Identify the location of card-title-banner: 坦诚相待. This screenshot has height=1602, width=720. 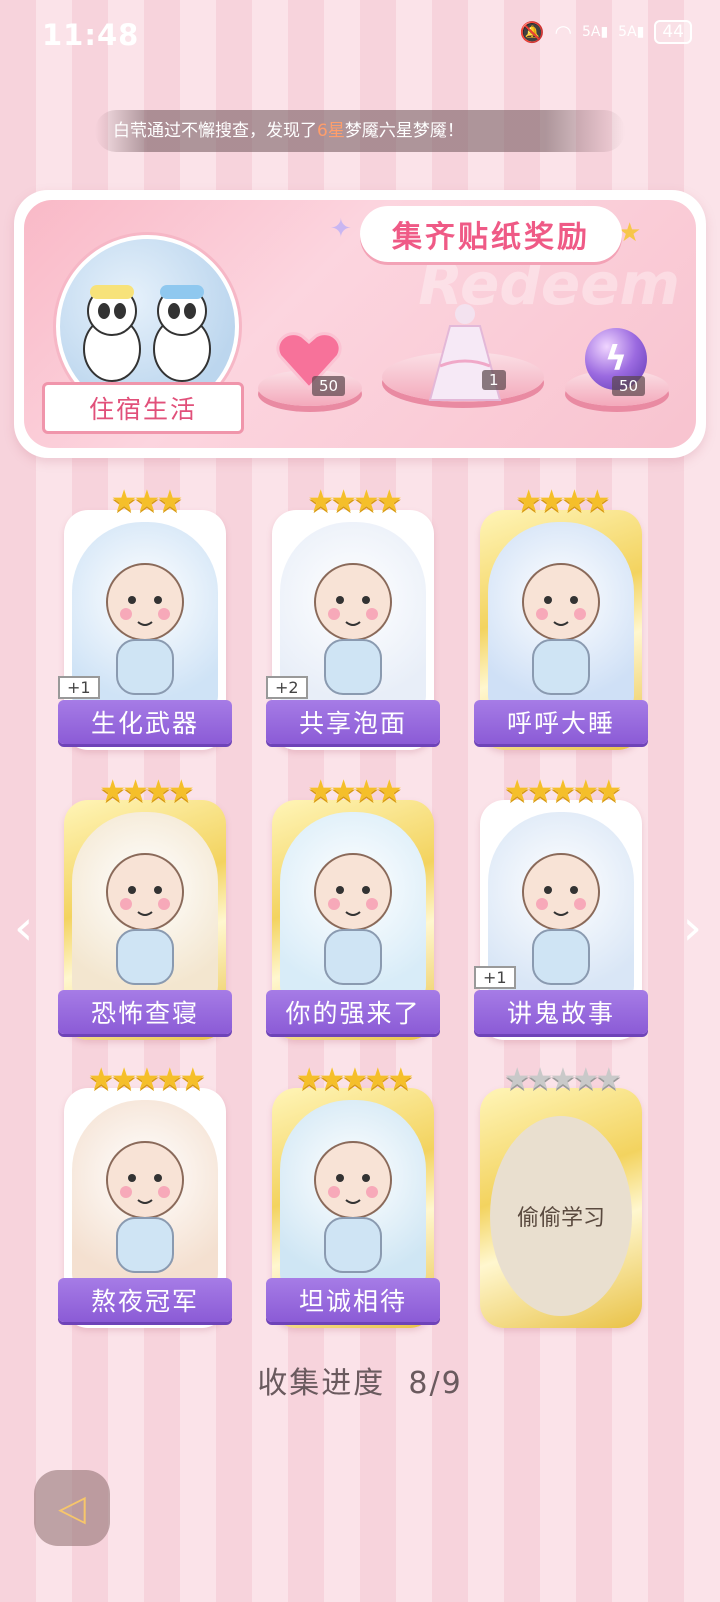
(353, 1300).